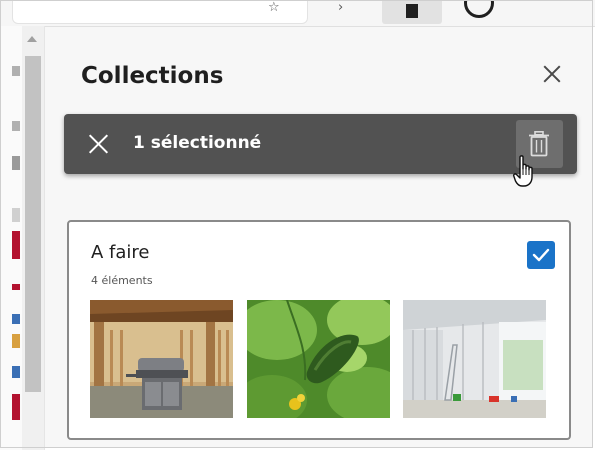 This screenshot has height=450, width=595. What do you see at coordinates (539, 144) in the screenshot?
I see `trash-icon` at bounding box center [539, 144].